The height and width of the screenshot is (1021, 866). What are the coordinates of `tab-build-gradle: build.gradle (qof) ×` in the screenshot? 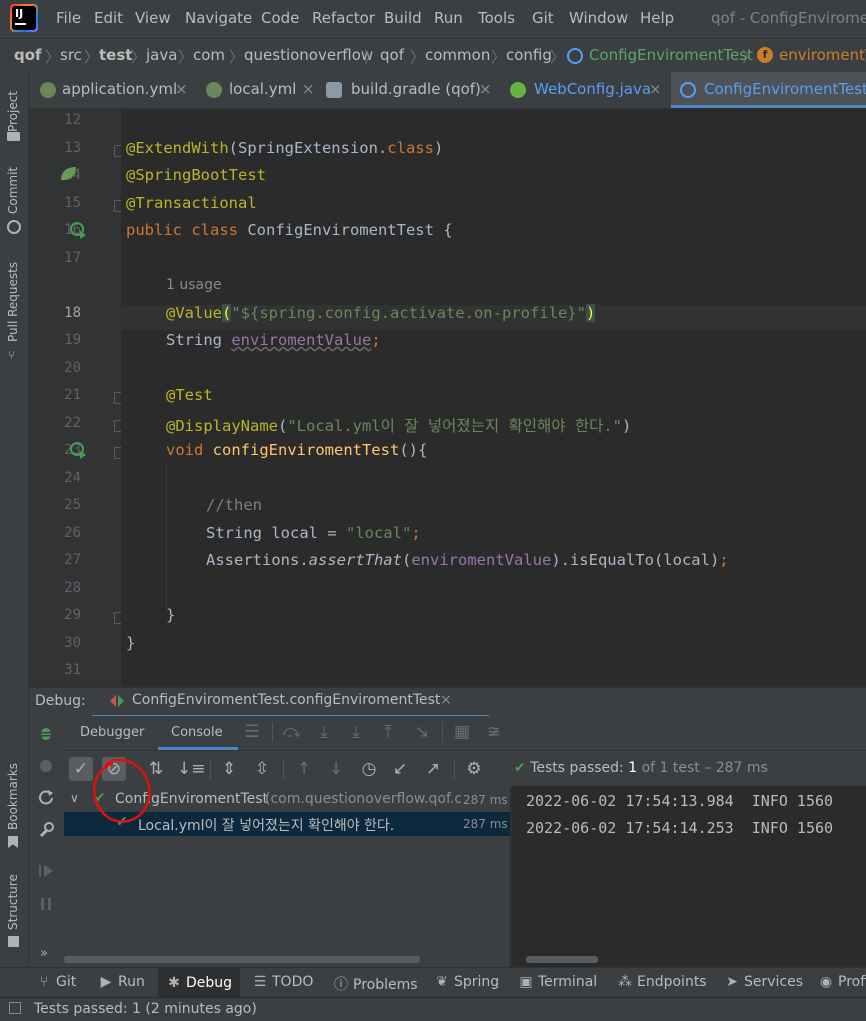 It's located at (409, 90).